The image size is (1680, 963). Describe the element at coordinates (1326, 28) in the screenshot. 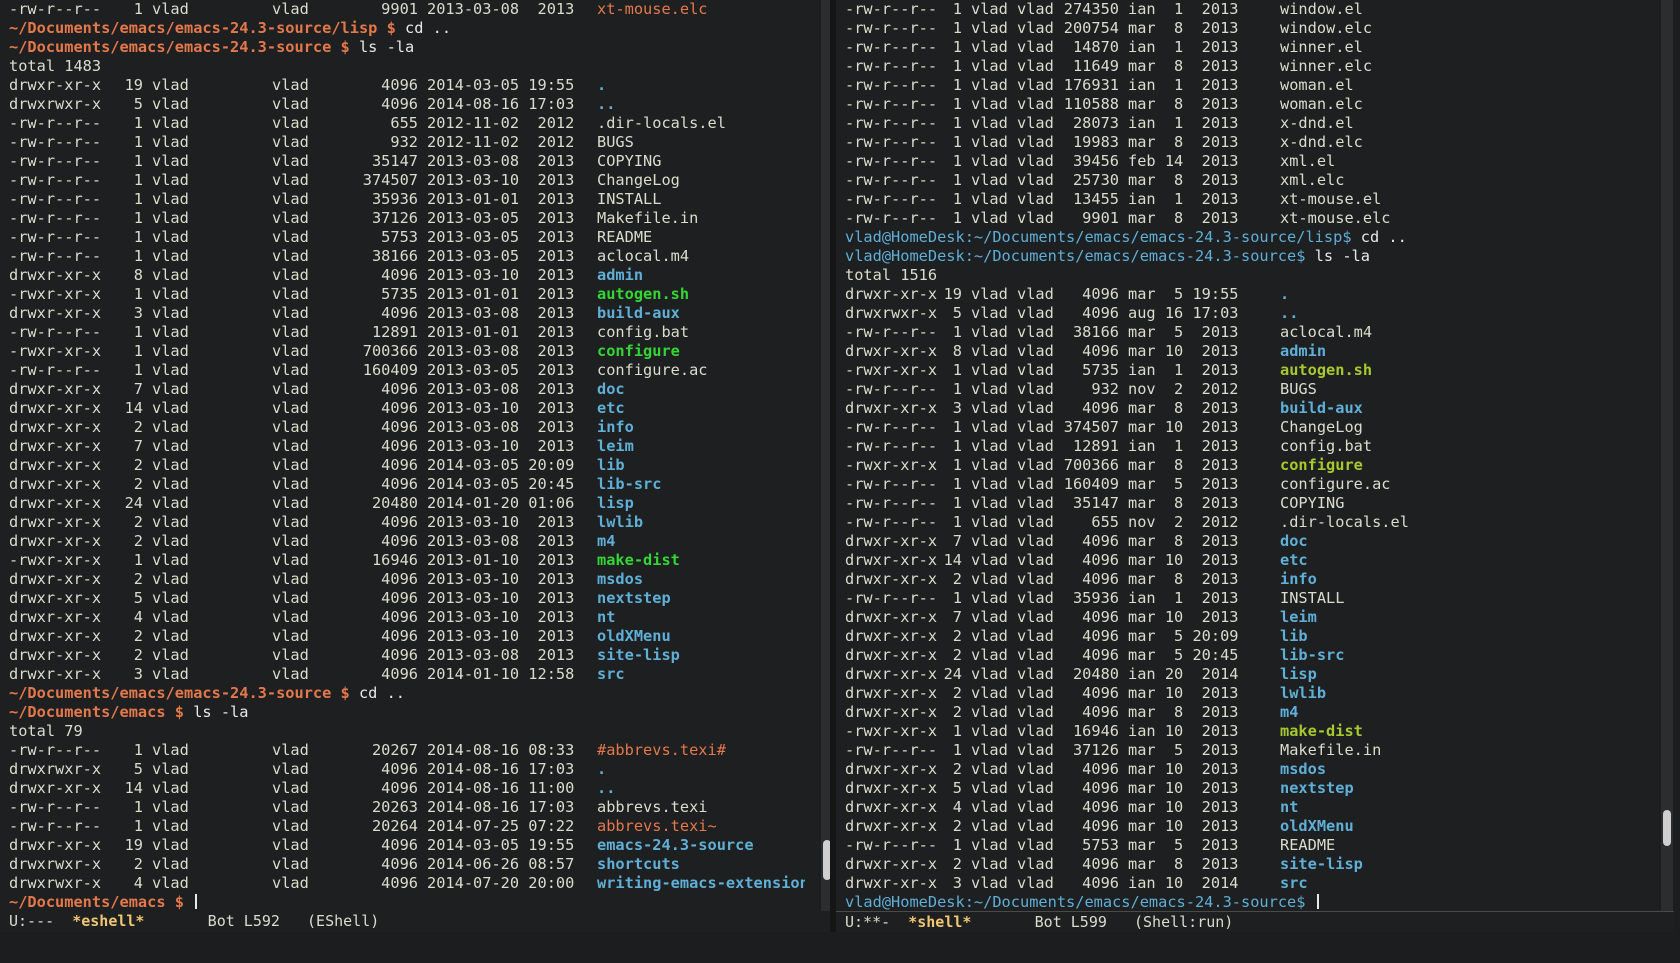

I see `file-name: window.elc` at that location.